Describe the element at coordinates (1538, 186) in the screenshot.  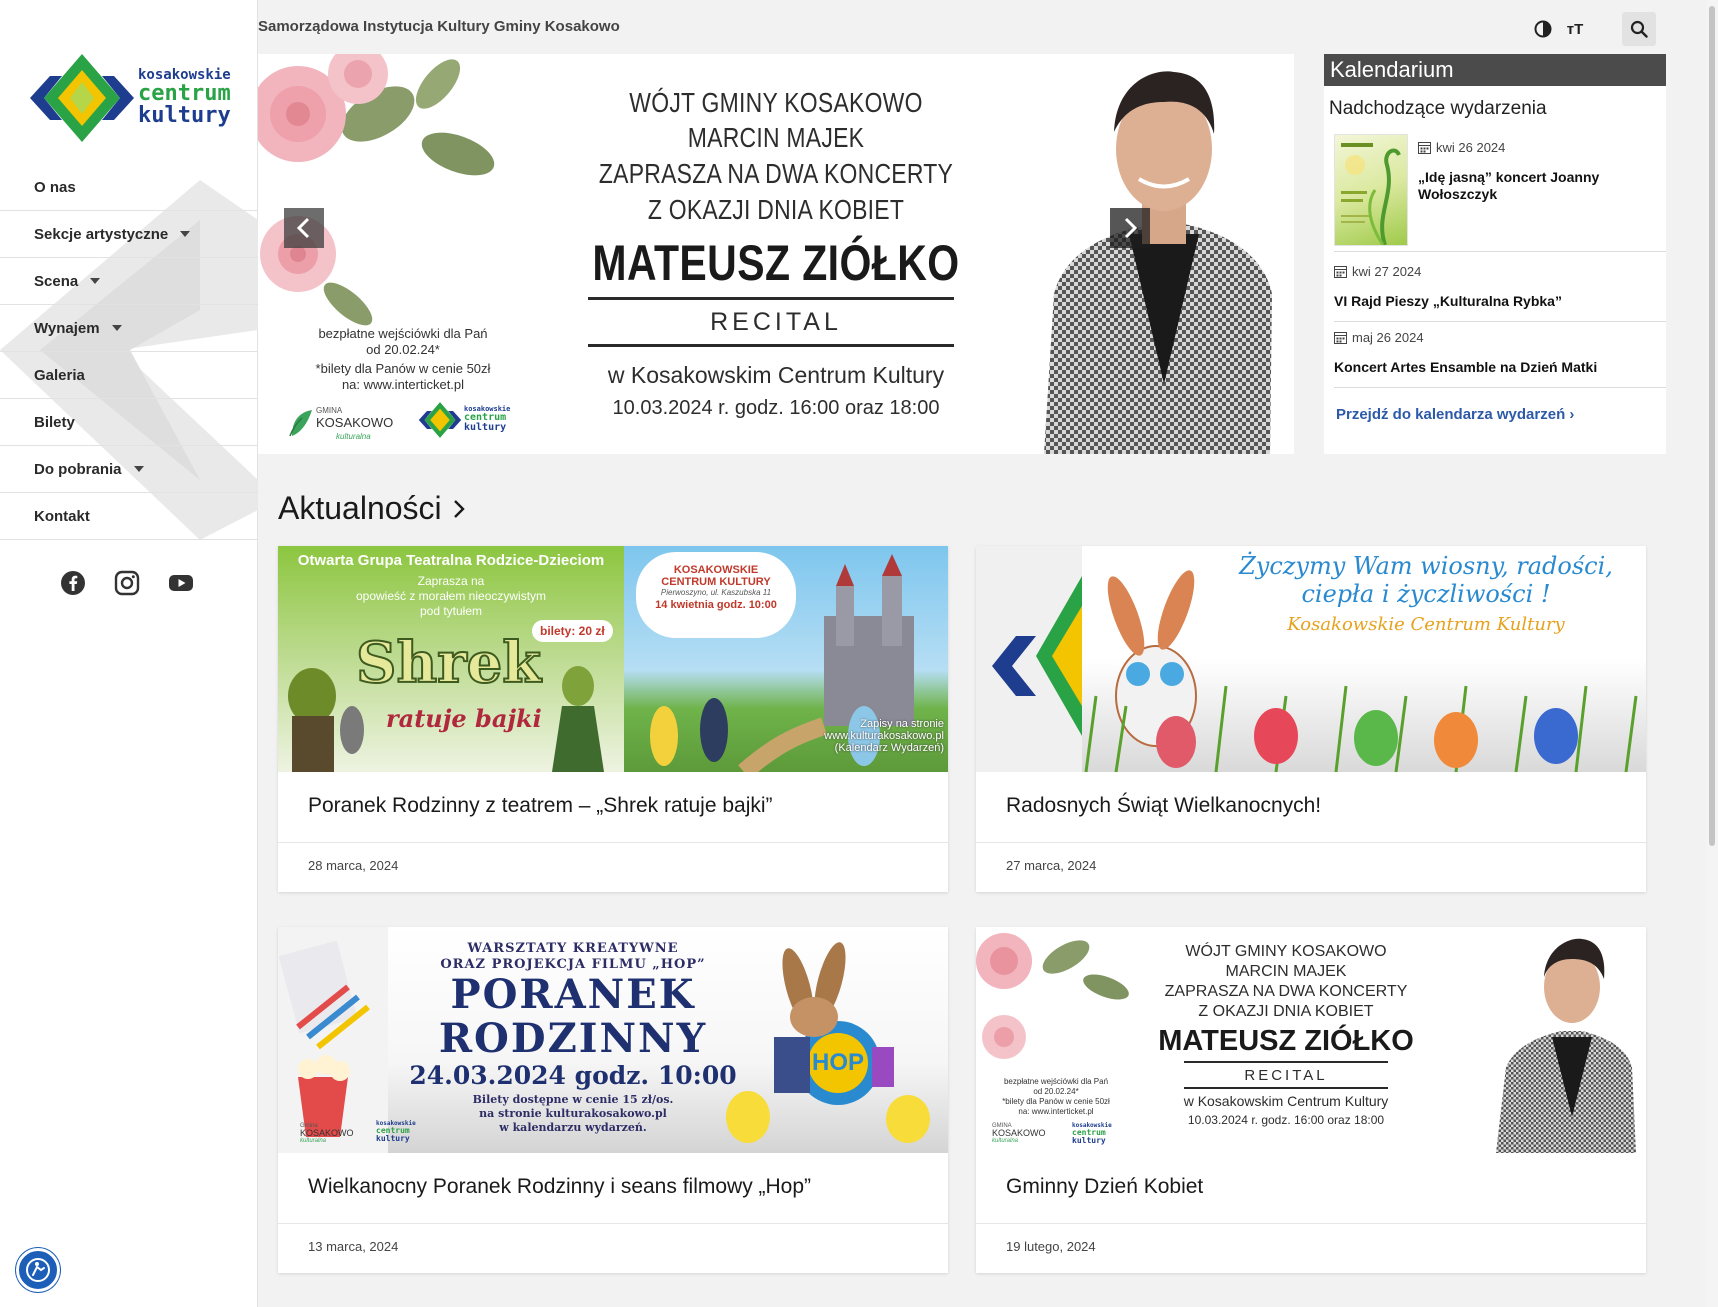
I see `event-title: „Idę jasną” koncert Joanny Wołoszczyk` at that location.